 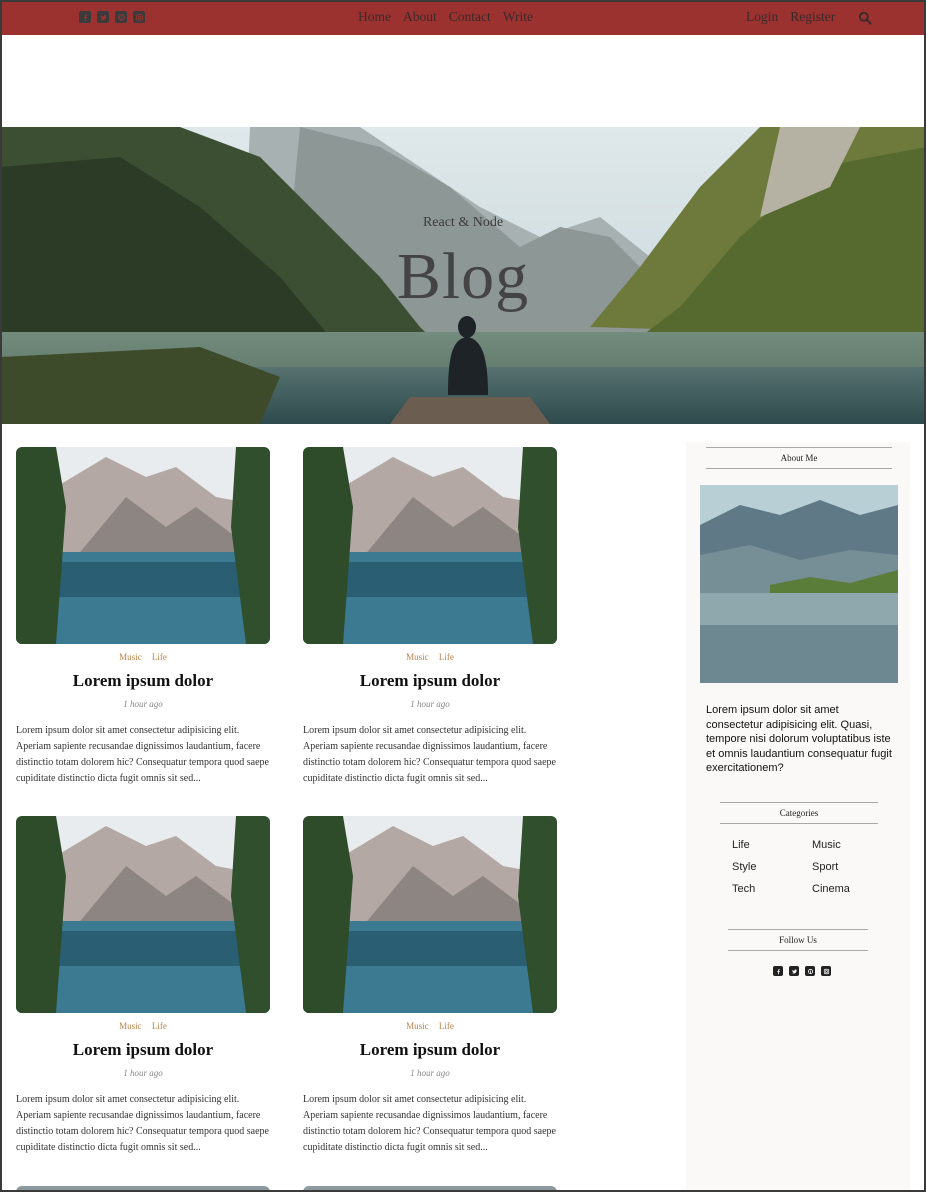 I want to click on follow-icons, so click(x=802, y=971).